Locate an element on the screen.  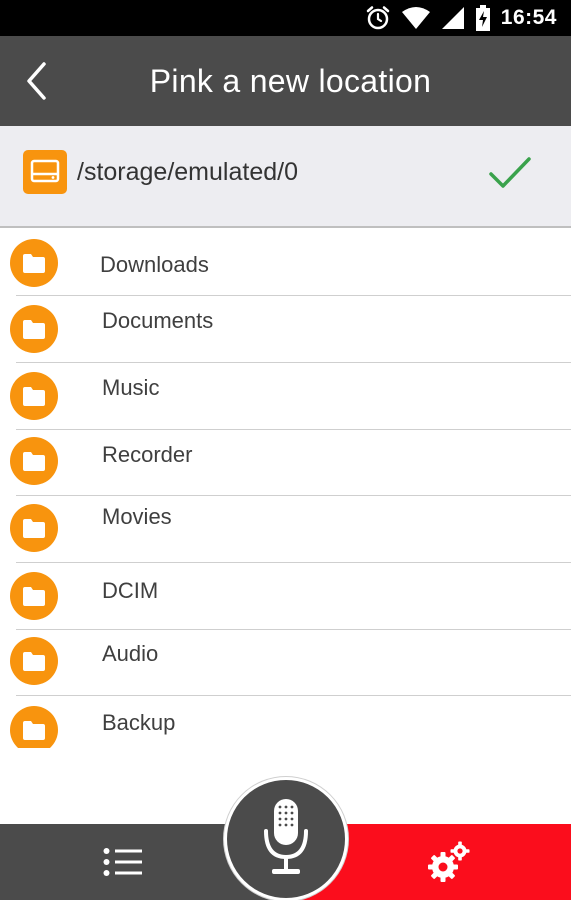
microphone-icon is located at coordinates (286, 836).